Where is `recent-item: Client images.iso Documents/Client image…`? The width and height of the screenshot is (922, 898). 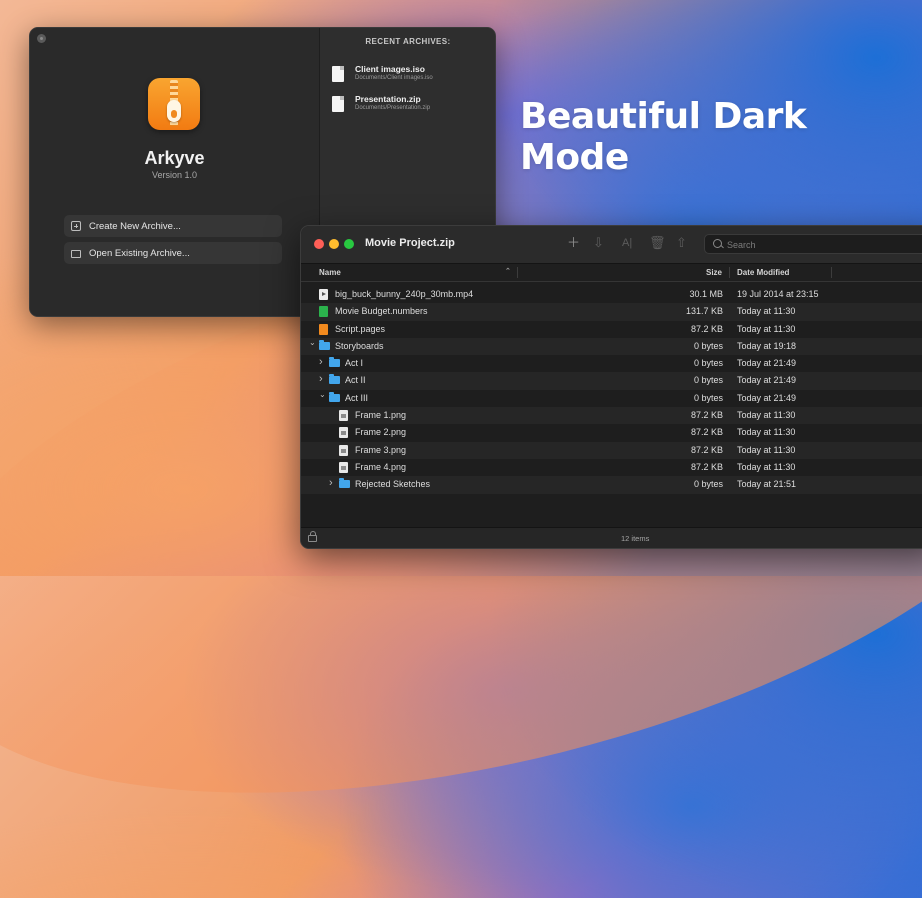 recent-item: Client images.iso Documents/Client image… is located at coordinates (412, 76).